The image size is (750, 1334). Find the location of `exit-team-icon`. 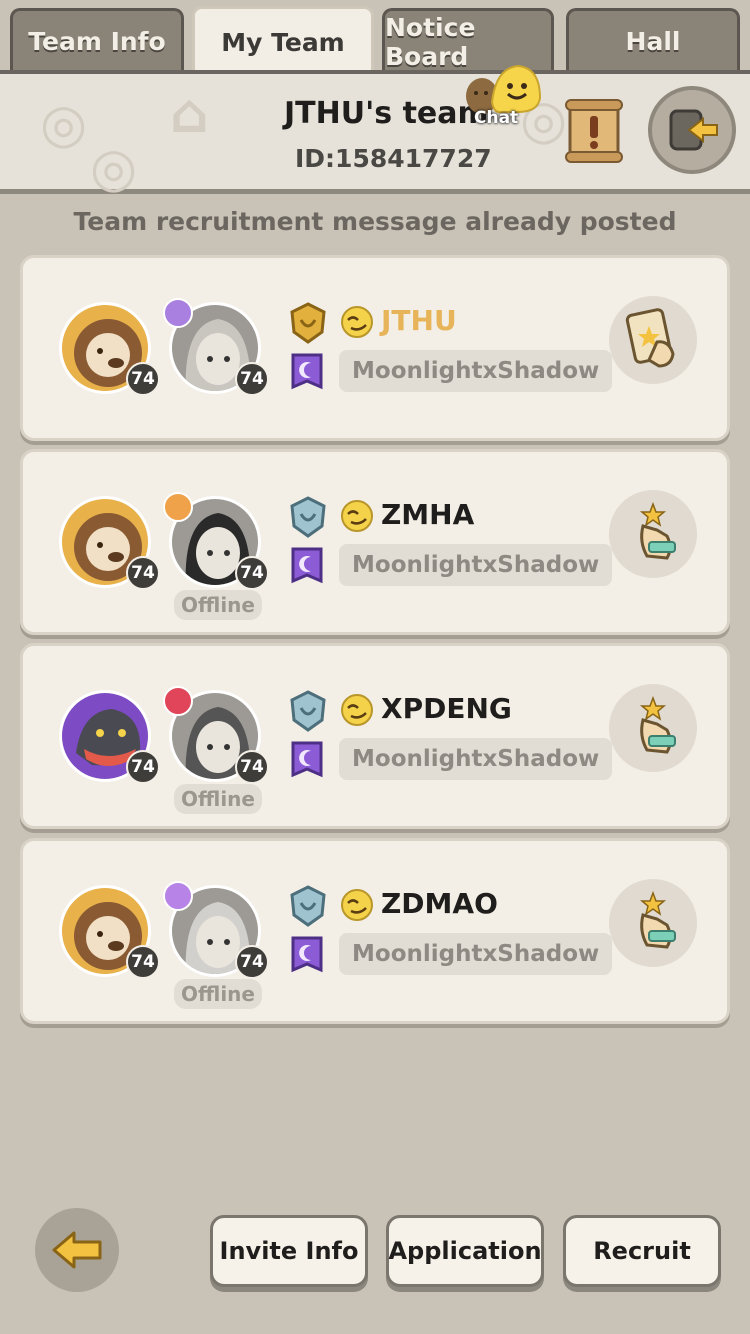

exit-team-icon is located at coordinates (693, 130).